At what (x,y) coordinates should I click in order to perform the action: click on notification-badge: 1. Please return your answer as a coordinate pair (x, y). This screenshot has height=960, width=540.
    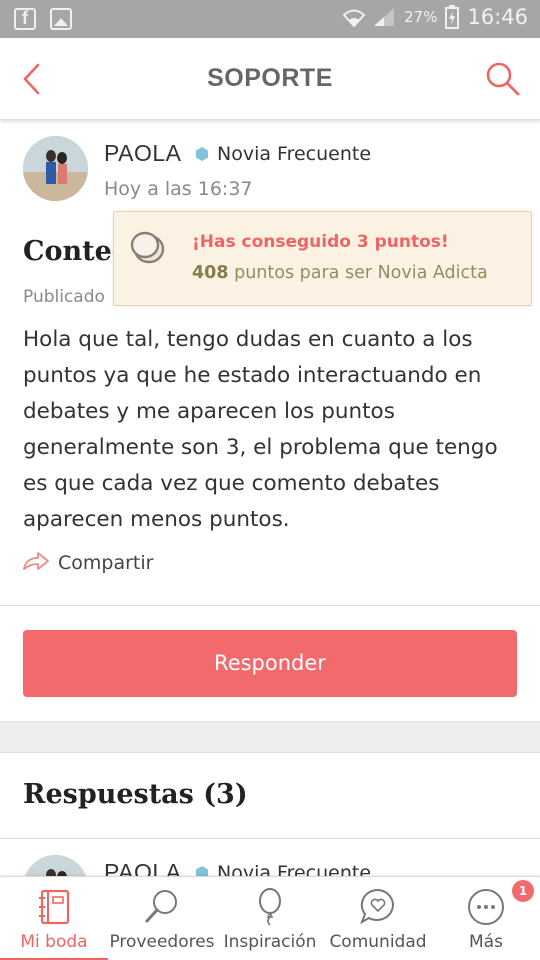
    Looking at the image, I should click on (523, 891).